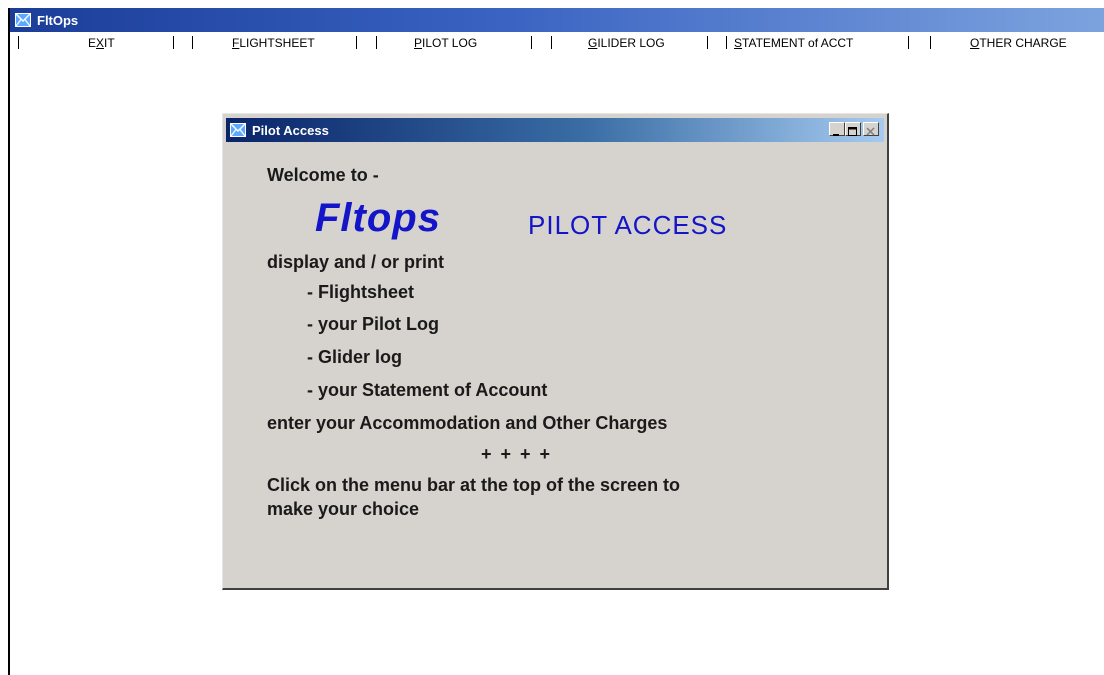 The width and height of the screenshot is (1104, 675). I want to click on dialog-title: Pilot Access, so click(290, 130).